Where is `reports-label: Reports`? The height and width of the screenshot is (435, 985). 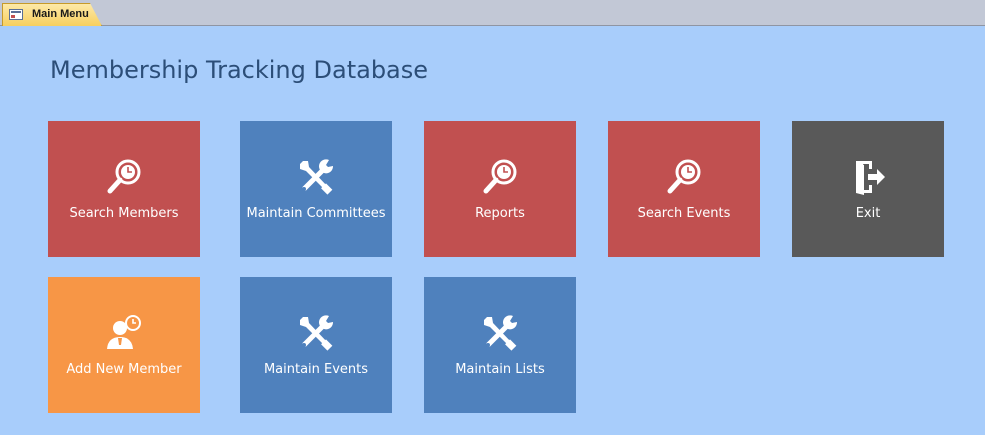 reports-label: Reports is located at coordinates (500, 213).